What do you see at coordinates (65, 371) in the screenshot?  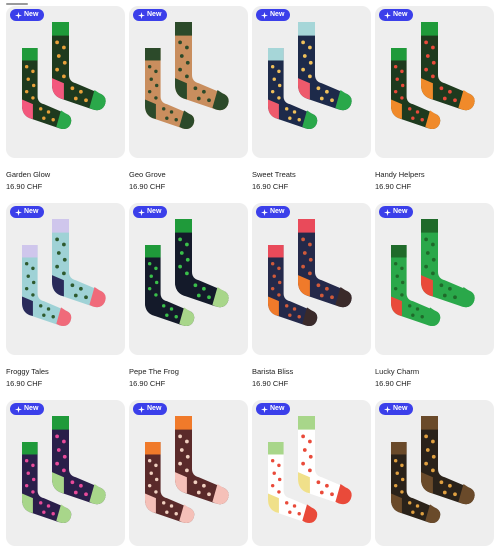 I see `product-name: Froggy Tales` at bounding box center [65, 371].